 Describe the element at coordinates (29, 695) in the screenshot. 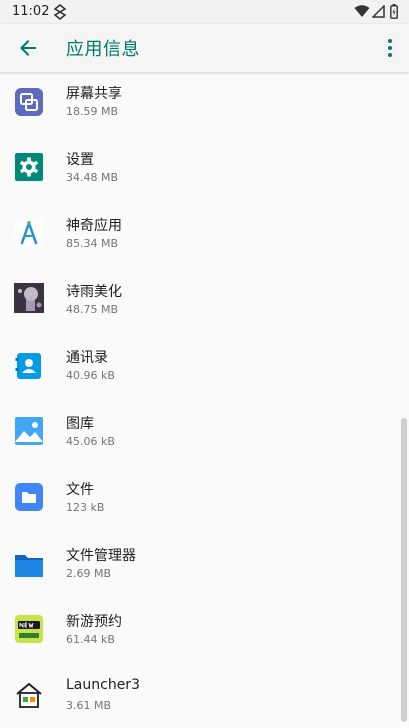

I see `launcher-home-icon` at that location.